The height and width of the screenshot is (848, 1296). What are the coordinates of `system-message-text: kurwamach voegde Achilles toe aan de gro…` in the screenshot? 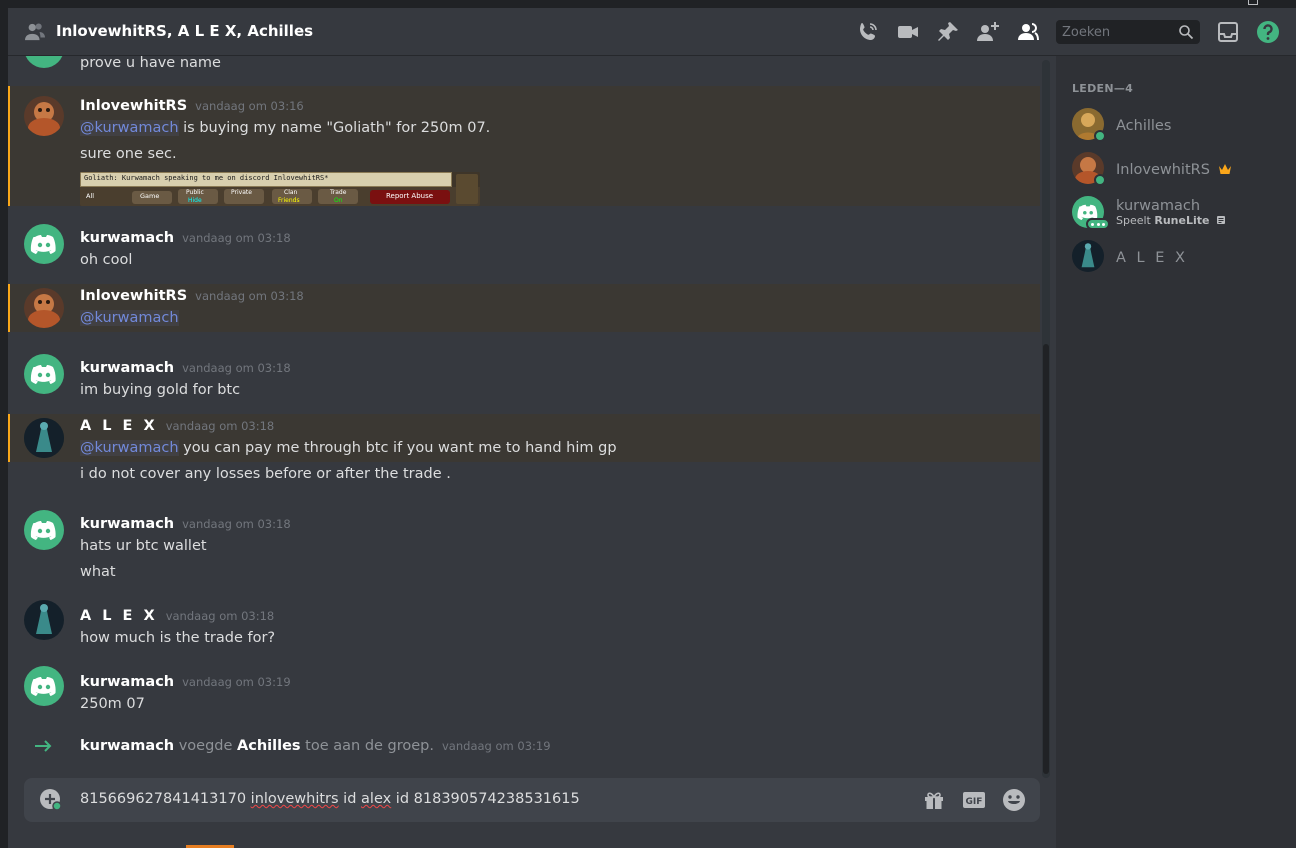 It's located at (315, 746).